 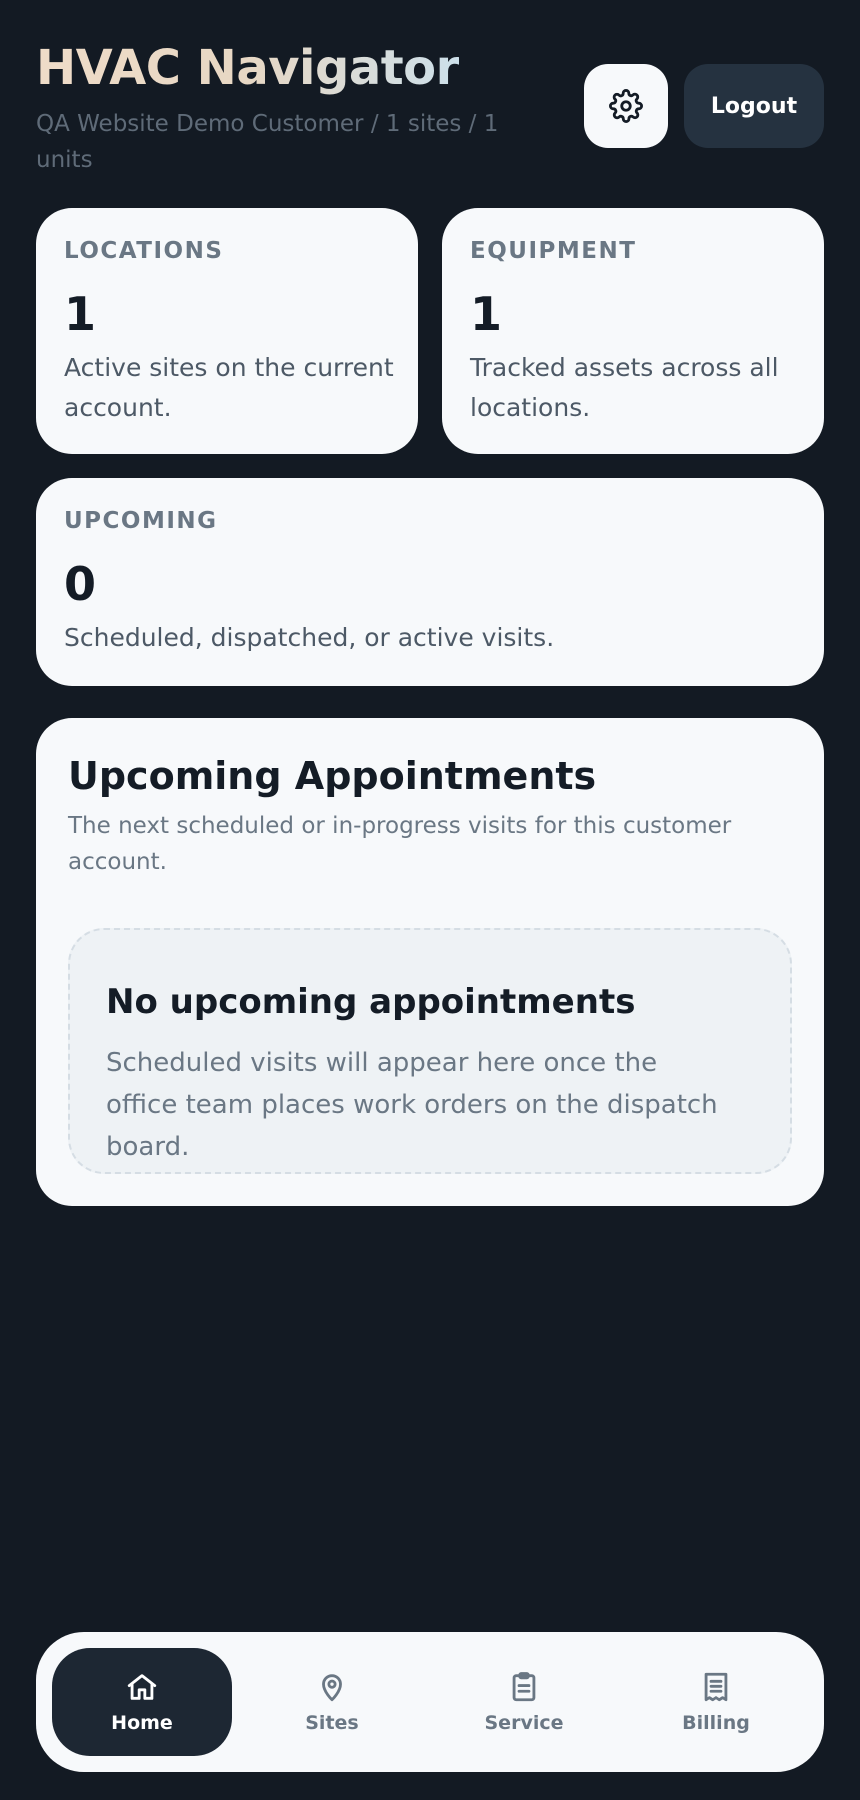 I want to click on nav-label: Service, so click(x=524, y=1723).